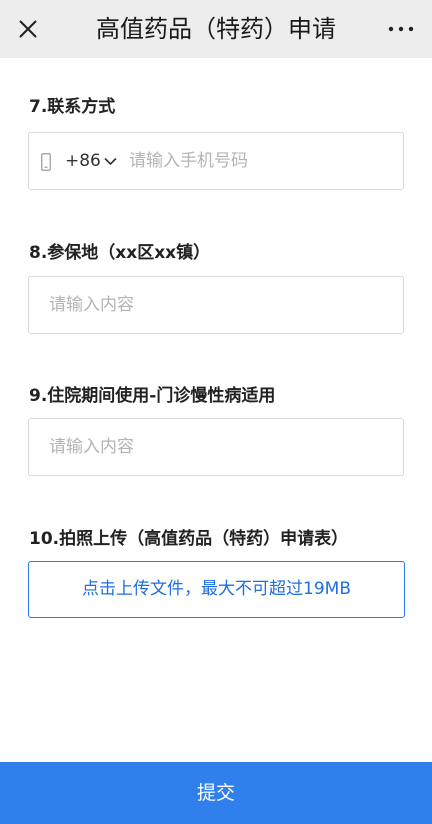 The width and height of the screenshot is (432, 824). I want to click on country-code-select: +86, so click(91, 161).